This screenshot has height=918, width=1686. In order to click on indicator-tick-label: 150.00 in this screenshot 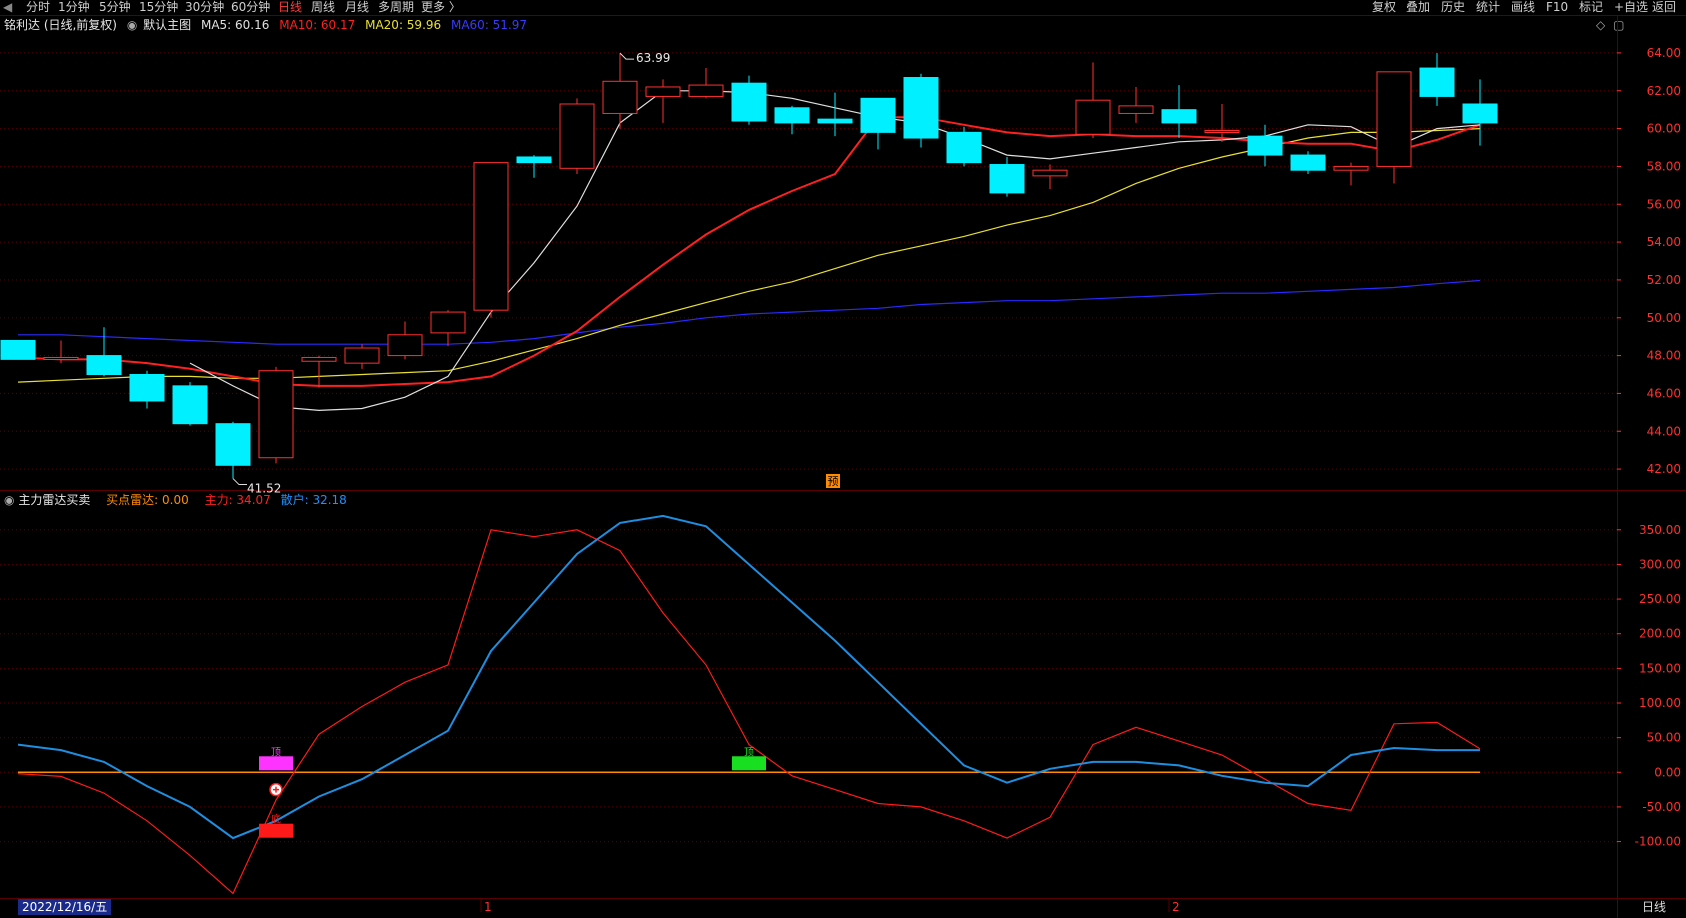, I will do `click(1660, 668)`.